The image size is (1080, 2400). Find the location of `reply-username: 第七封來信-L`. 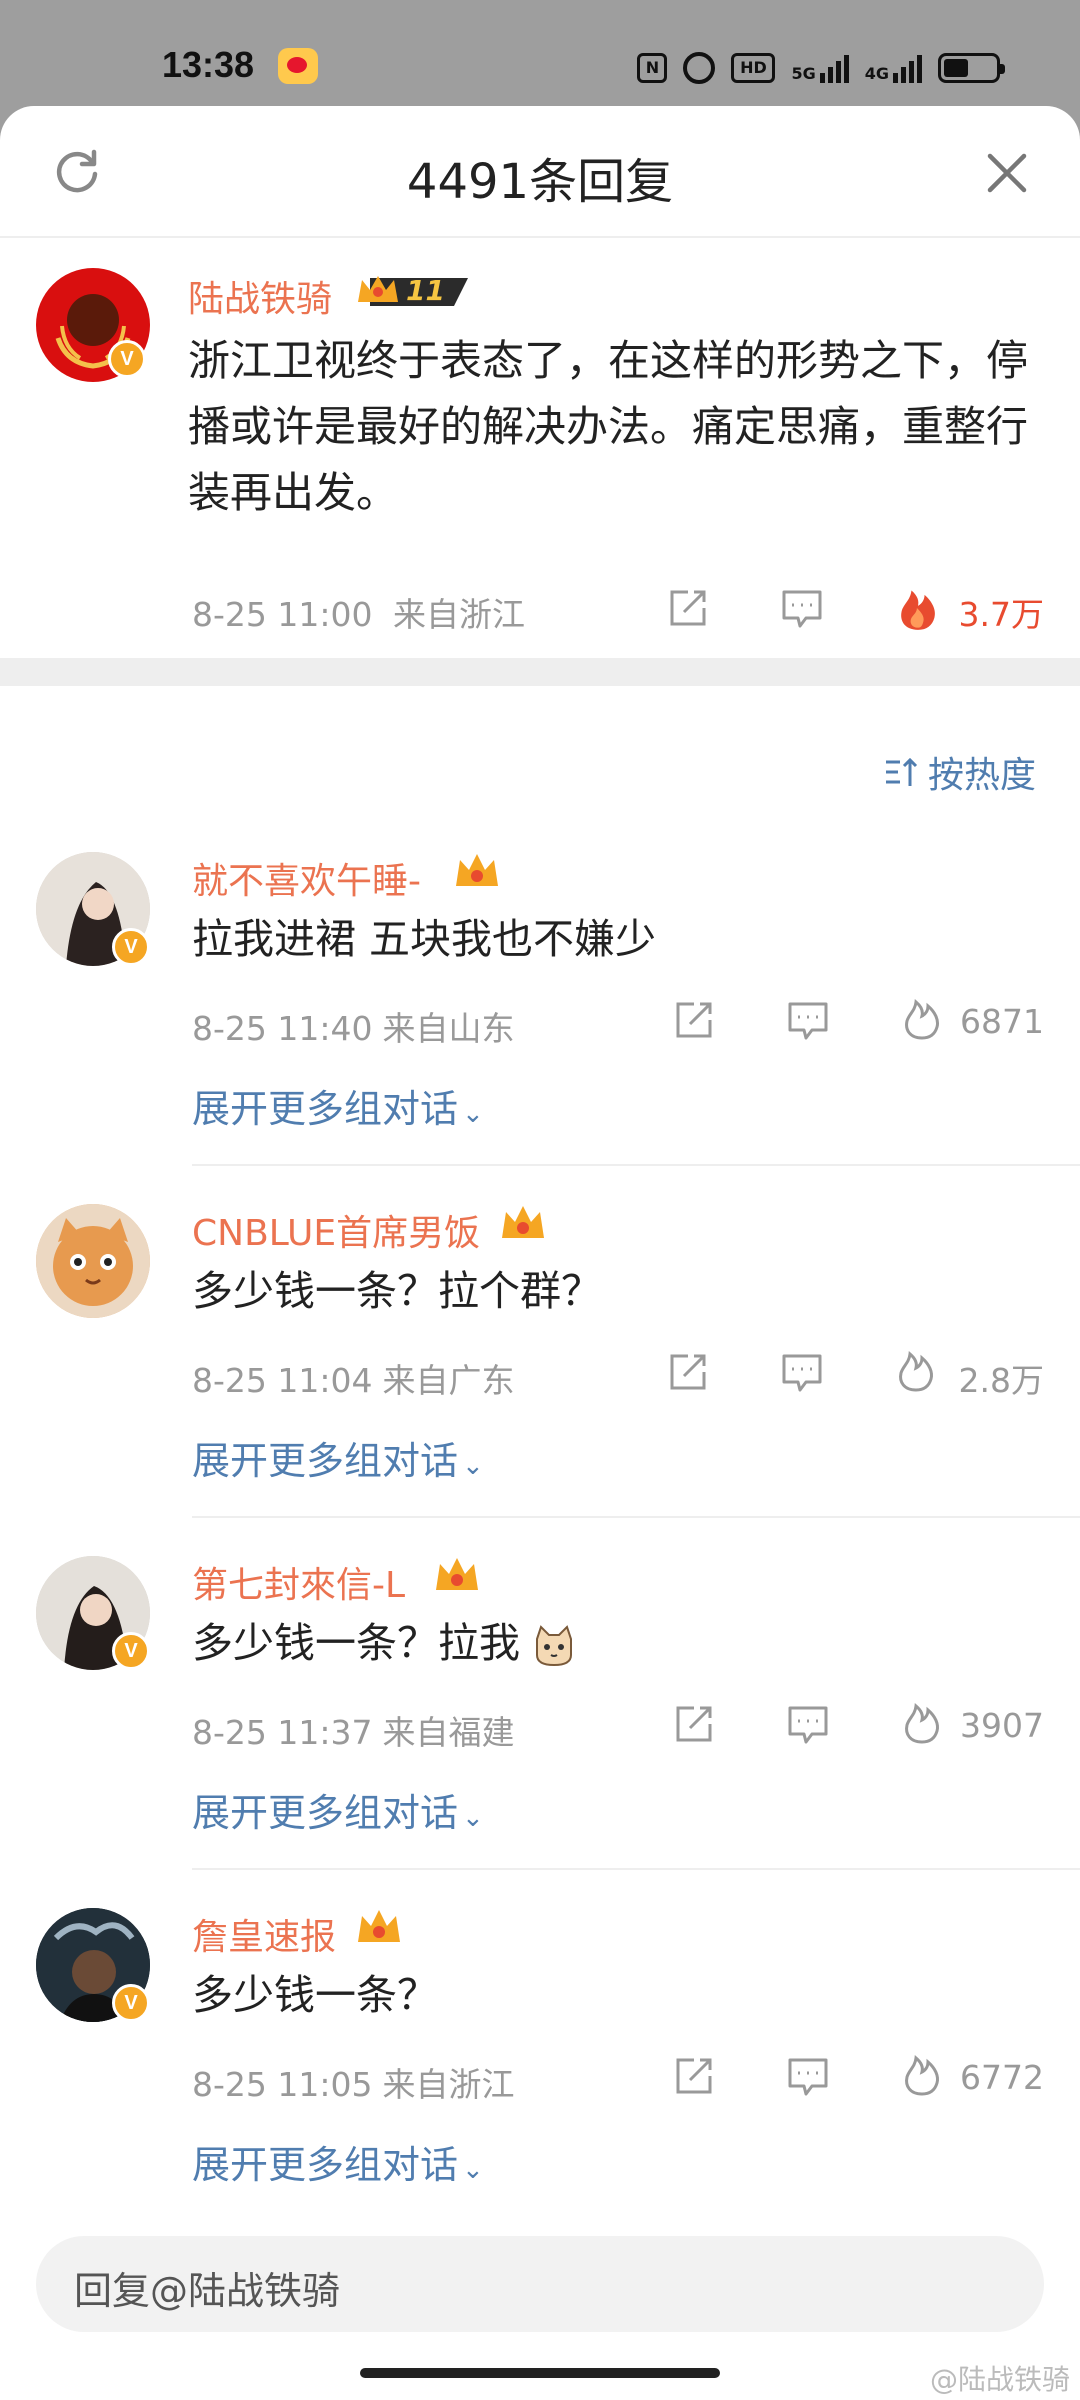

reply-username: 第七封來信-L is located at coordinates (298, 1582).